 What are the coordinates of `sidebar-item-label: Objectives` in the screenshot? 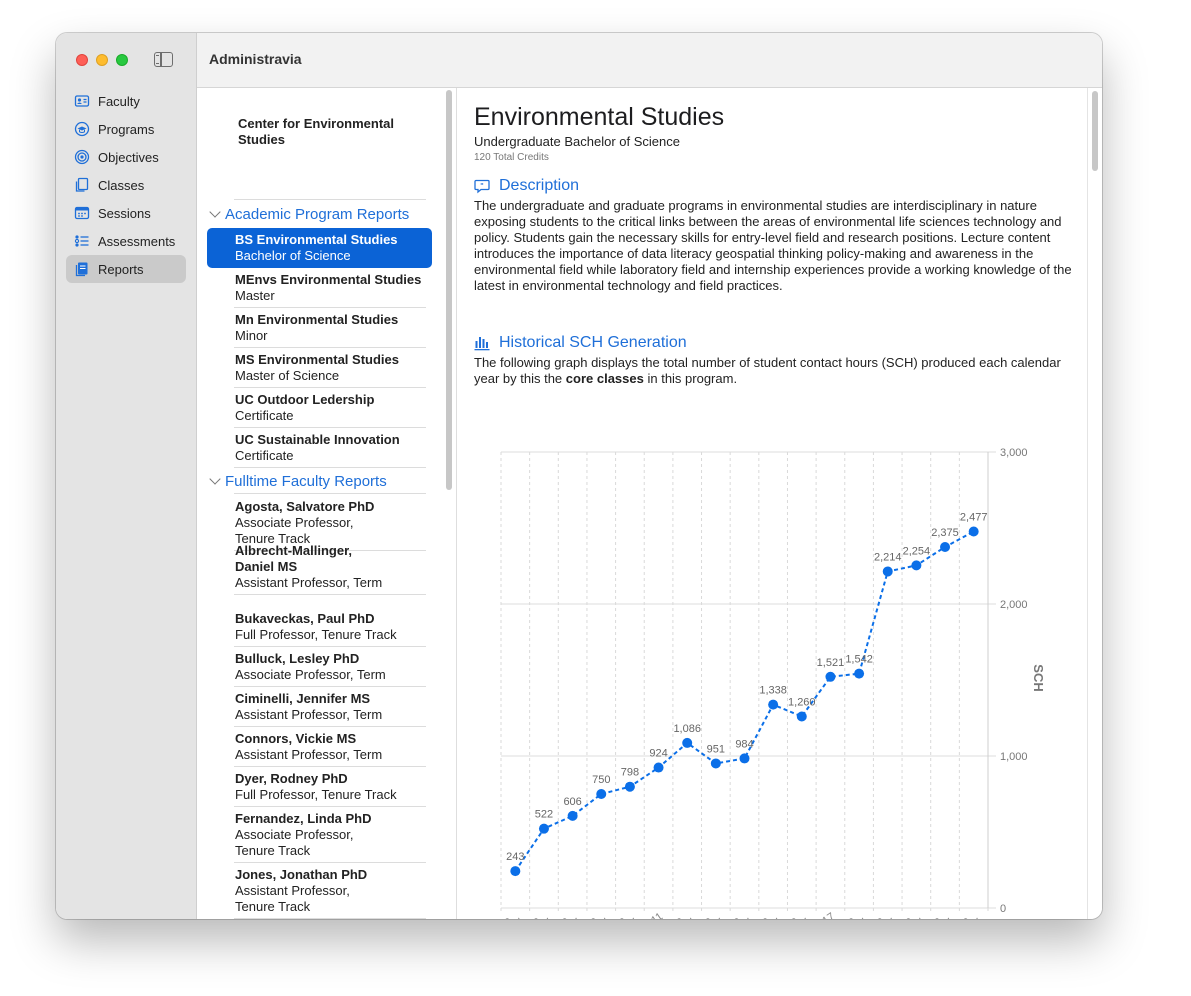 It's located at (128, 157).